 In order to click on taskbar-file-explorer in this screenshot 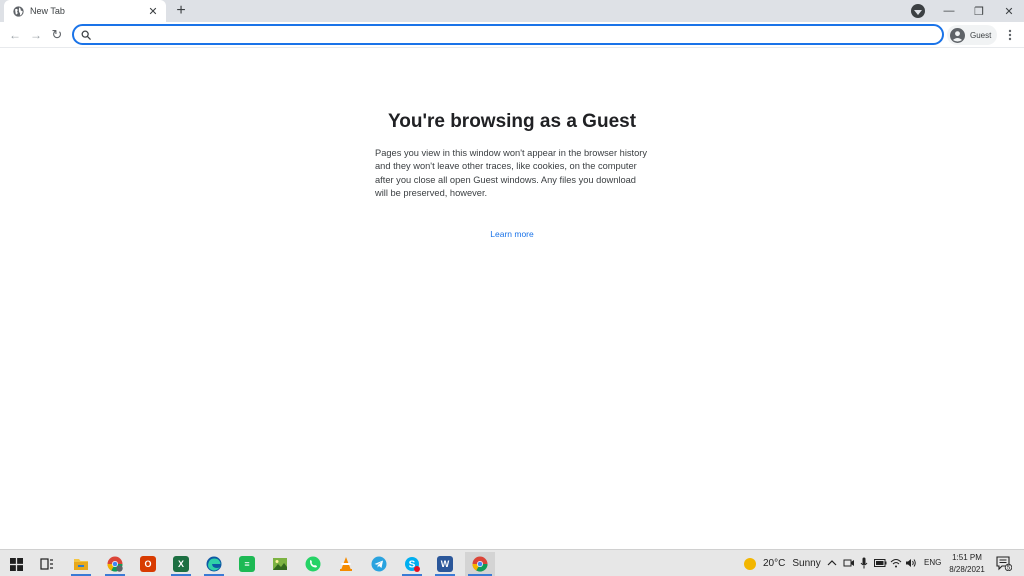, I will do `click(81, 564)`.